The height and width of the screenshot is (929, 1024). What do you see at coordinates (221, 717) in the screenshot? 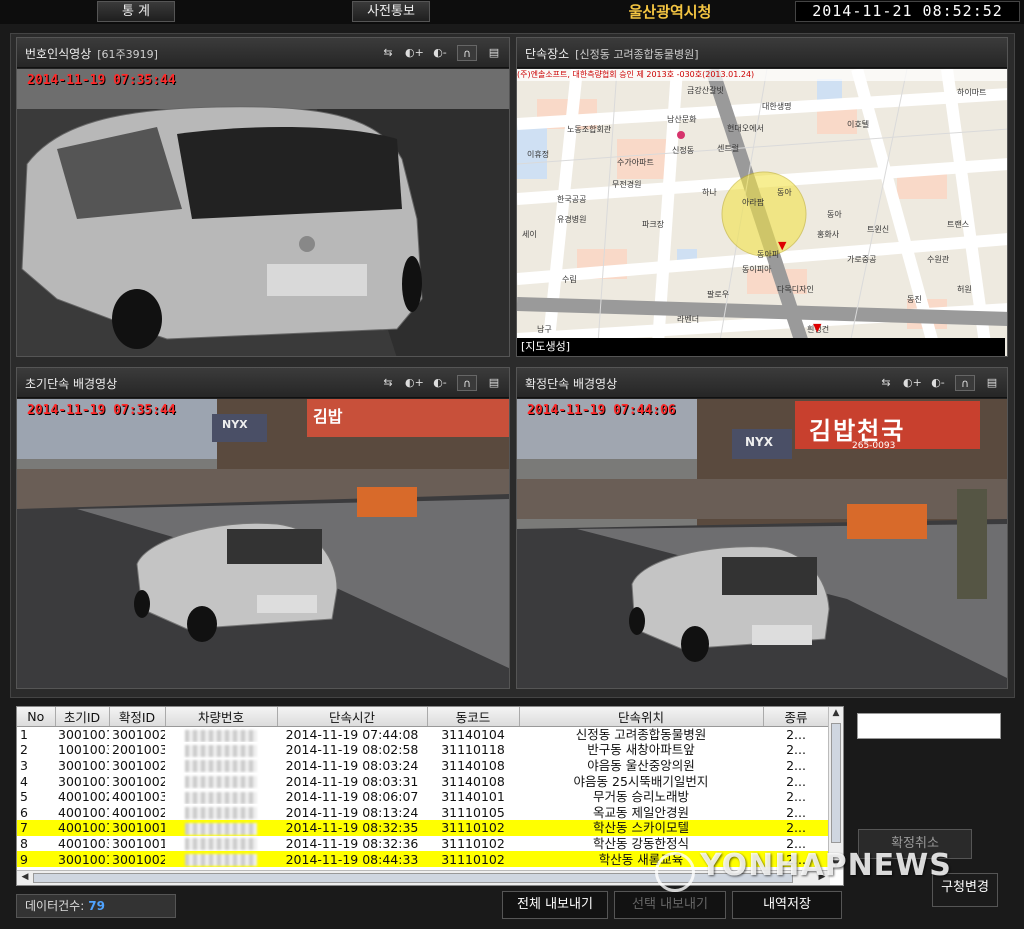
I see `col-header: 차량번호` at bounding box center [221, 717].